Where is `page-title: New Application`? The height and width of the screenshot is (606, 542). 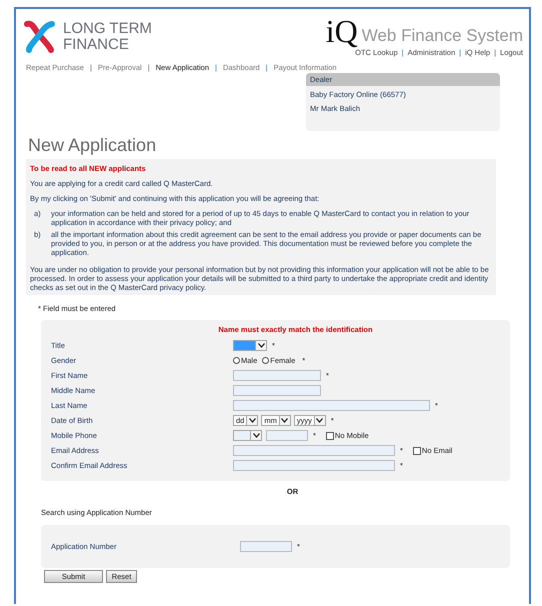 page-title: New Application is located at coordinates (93, 145).